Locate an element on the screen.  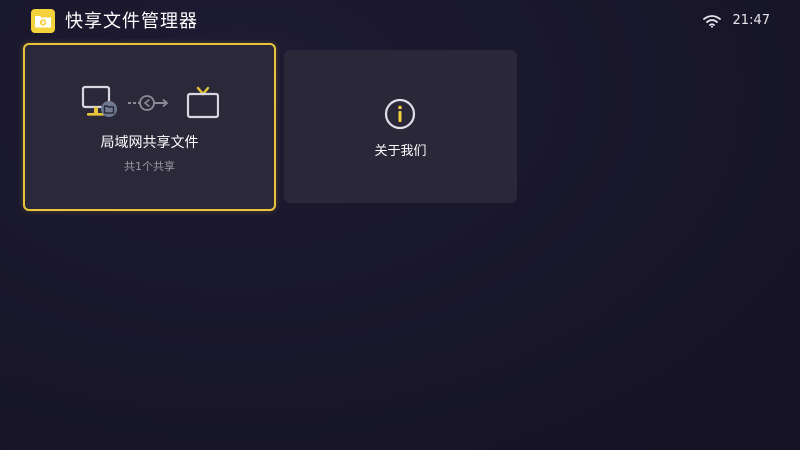
about-us-title: 关于我们 is located at coordinates (400, 151).